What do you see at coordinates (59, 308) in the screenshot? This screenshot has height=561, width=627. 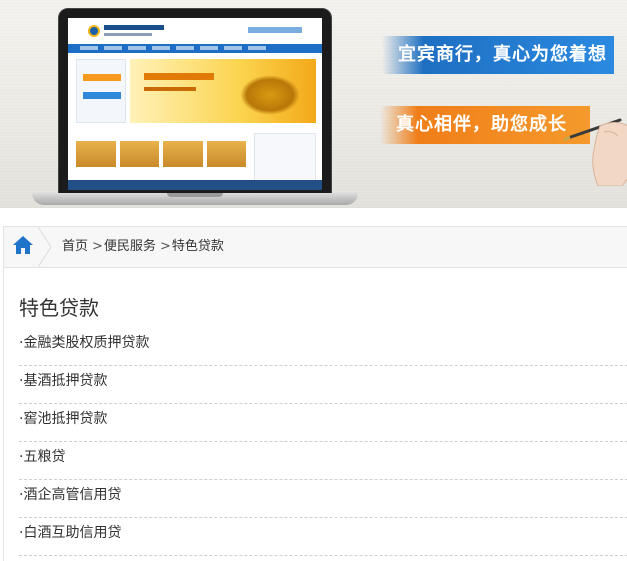 I see `page-title: 特色贷款` at bounding box center [59, 308].